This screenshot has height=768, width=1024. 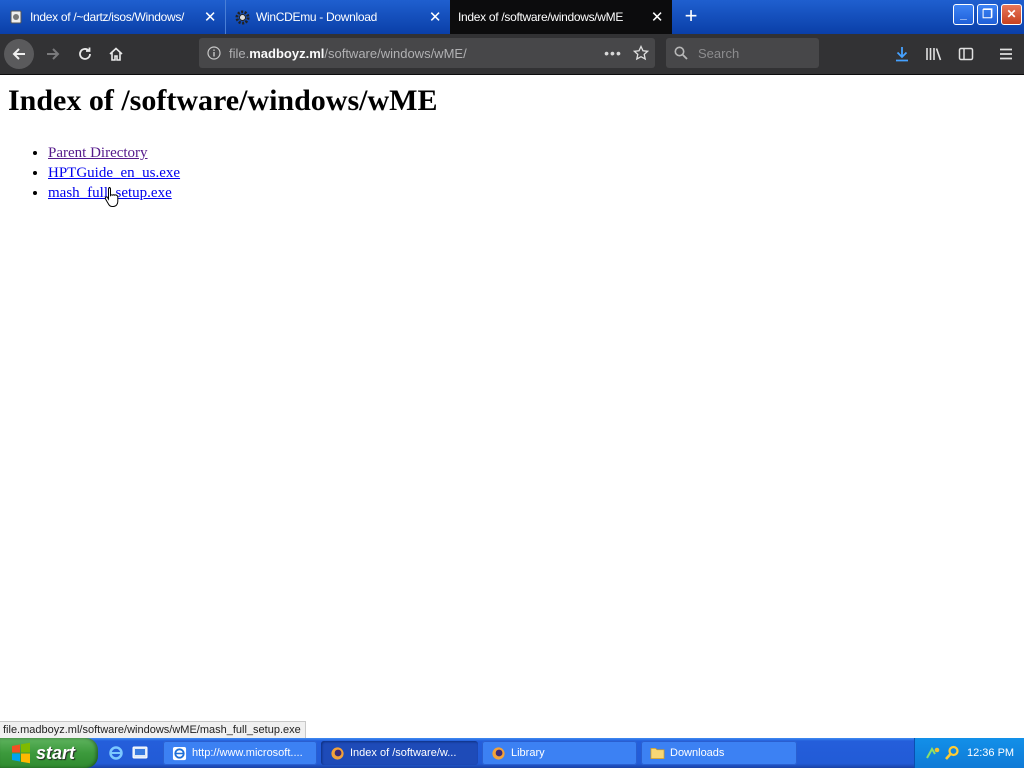 I want to click on reload-button, so click(x=85, y=54).